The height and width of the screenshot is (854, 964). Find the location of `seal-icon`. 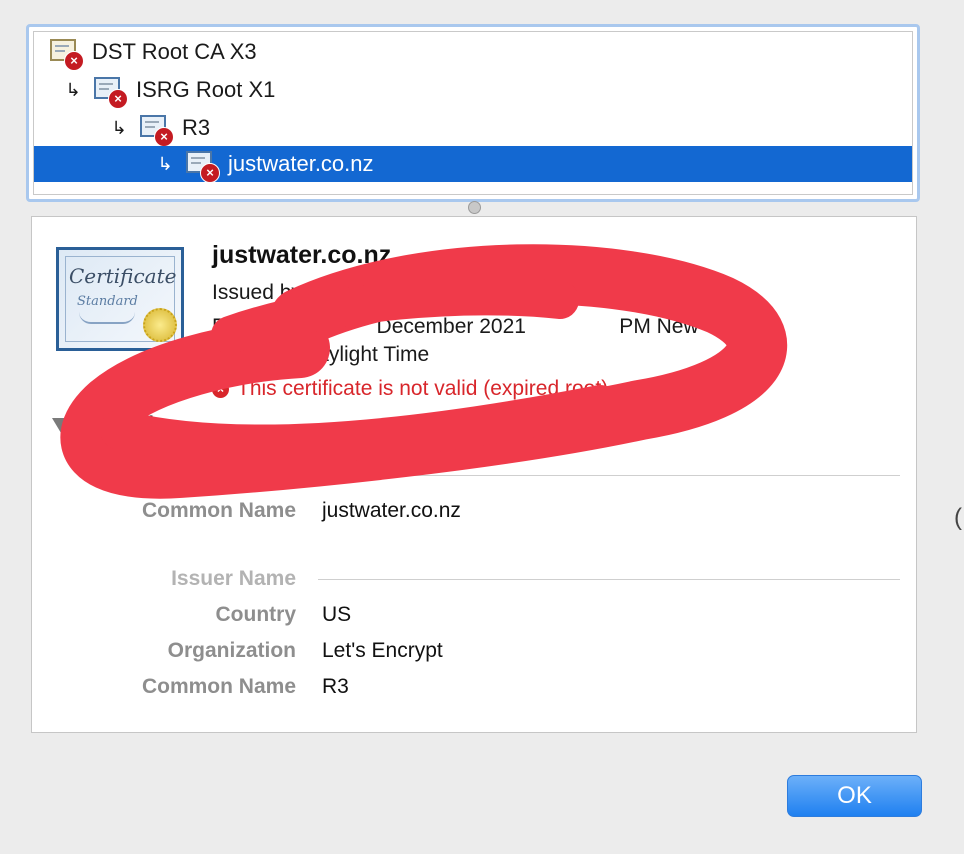

seal-icon is located at coordinates (160, 325).